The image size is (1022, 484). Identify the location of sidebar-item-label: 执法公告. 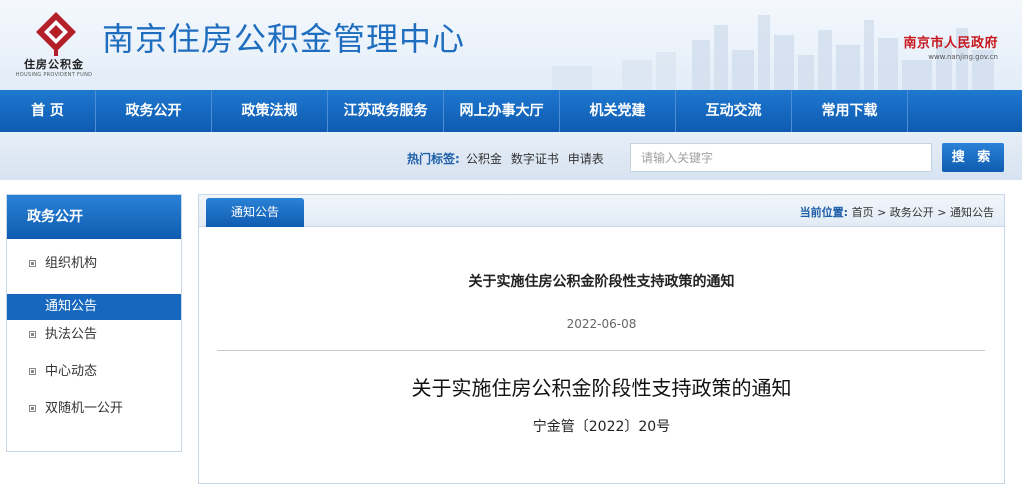
(71, 334).